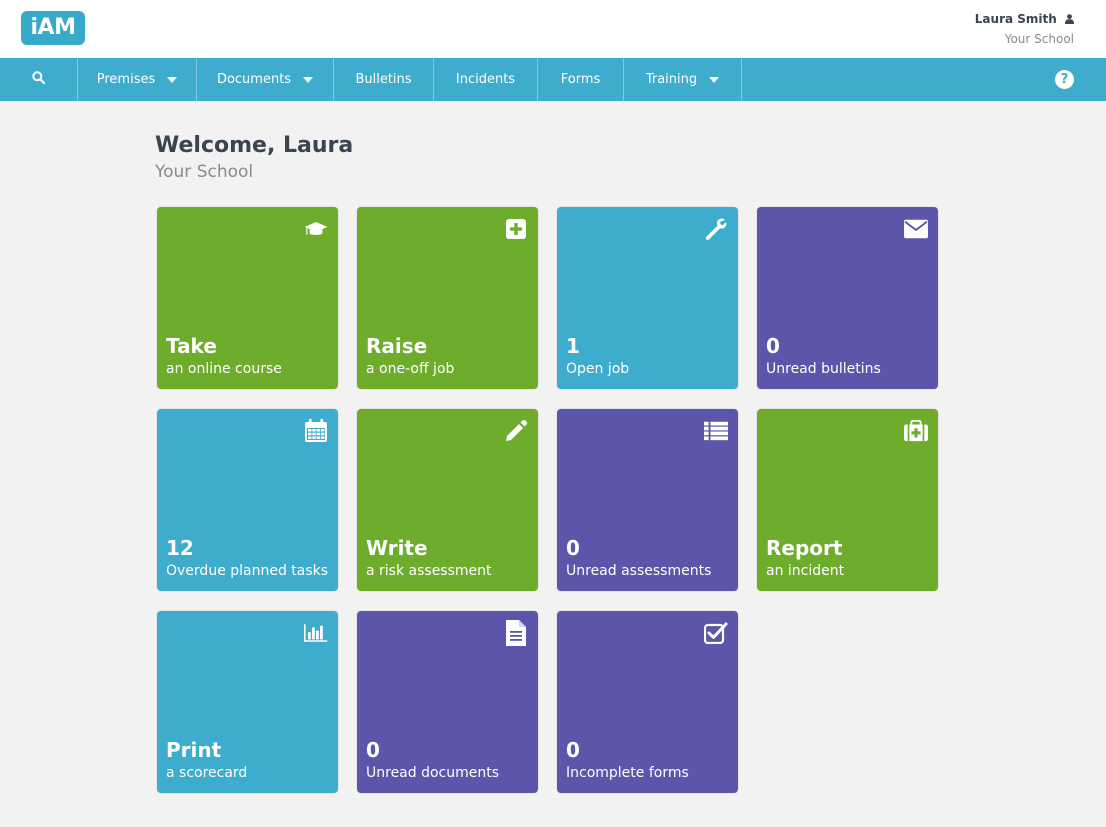 The image size is (1106, 827). What do you see at coordinates (1039, 39) in the screenshot?
I see `user-school: Your School` at bounding box center [1039, 39].